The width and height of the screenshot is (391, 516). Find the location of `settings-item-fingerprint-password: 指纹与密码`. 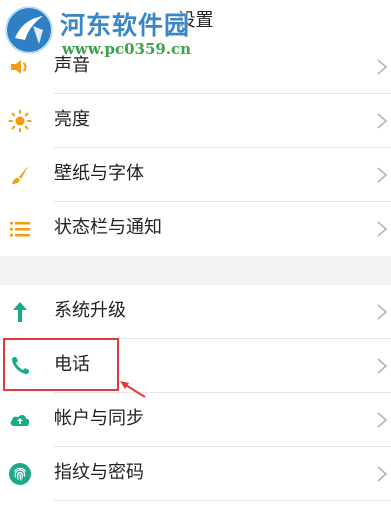

settings-item-fingerprint-password: 指纹与密码 is located at coordinates (195, 474).